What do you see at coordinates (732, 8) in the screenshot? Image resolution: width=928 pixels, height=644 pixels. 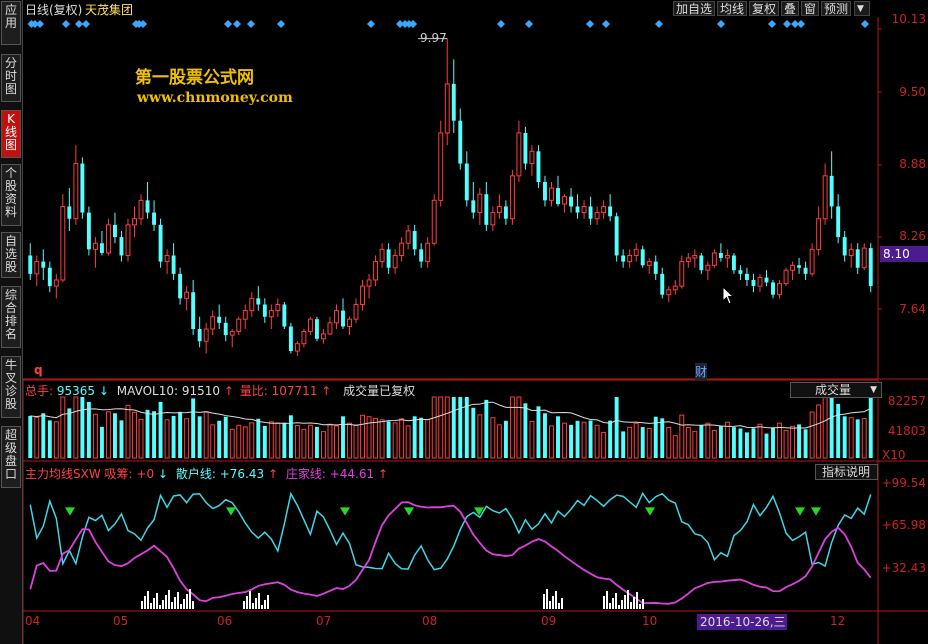 I see `ma-button: 均线` at bounding box center [732, 8].